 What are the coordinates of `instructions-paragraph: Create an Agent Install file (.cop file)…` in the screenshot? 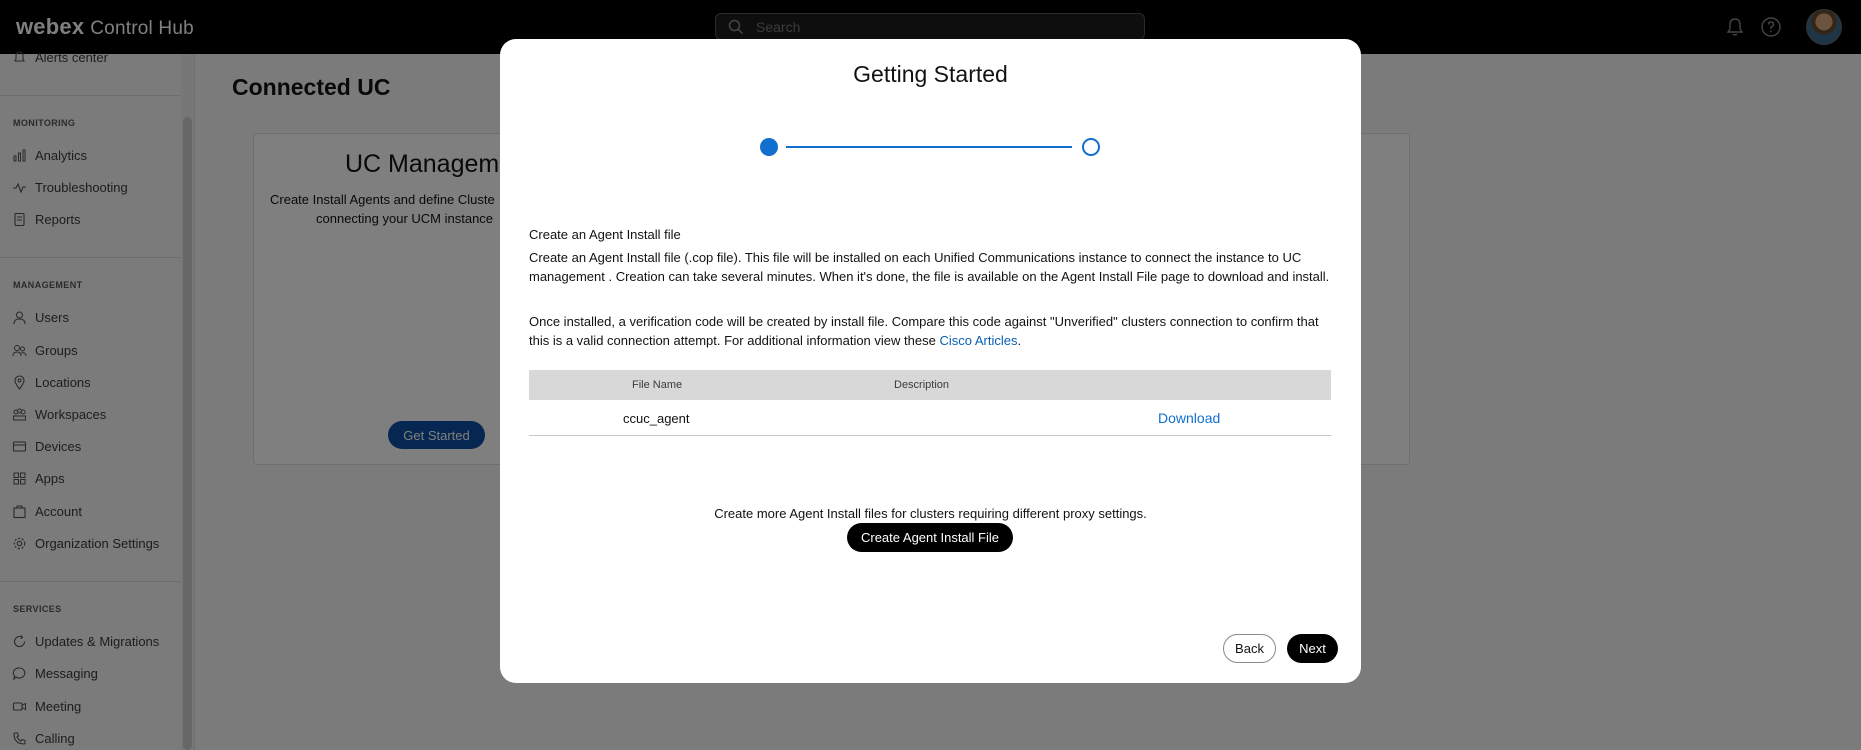 It's located at (929, 267).